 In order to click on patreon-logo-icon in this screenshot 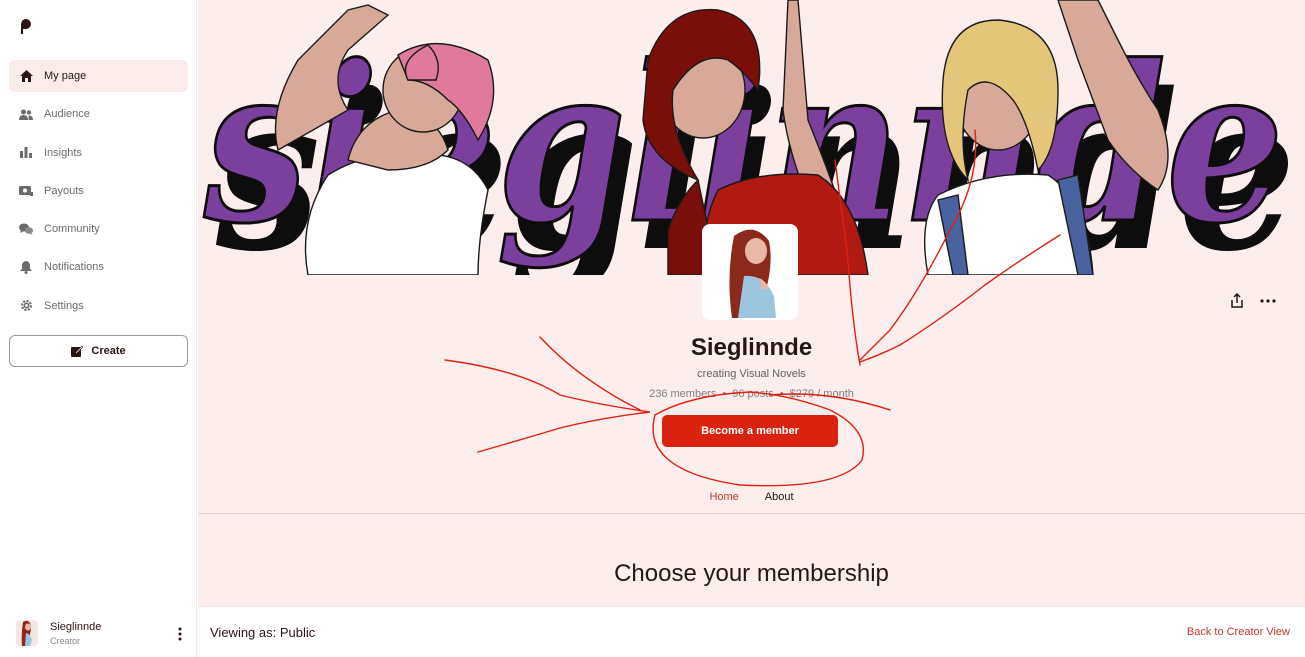, I will do `click(26, 27)`.